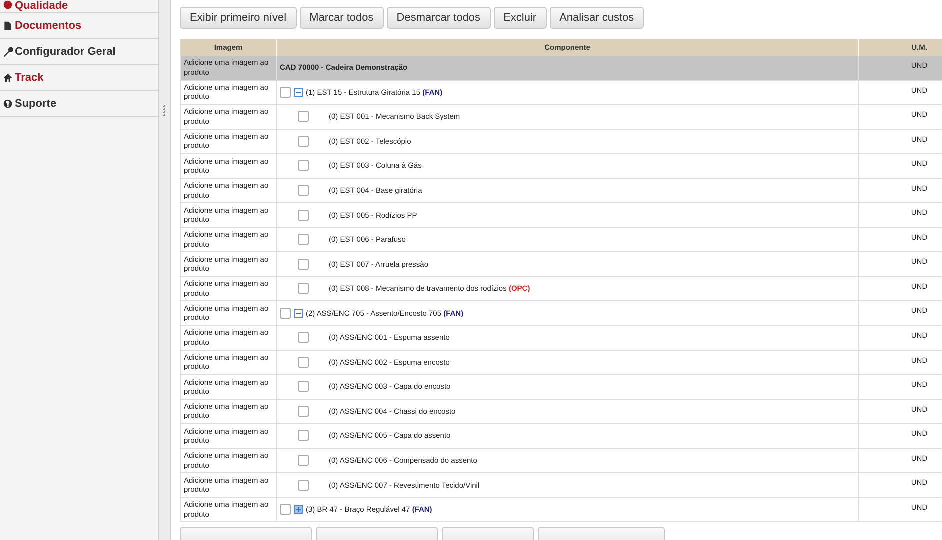 This screenshot has width=942, height=540. I want to click on toolbar-button: Analisar custos, so click(597, 18).